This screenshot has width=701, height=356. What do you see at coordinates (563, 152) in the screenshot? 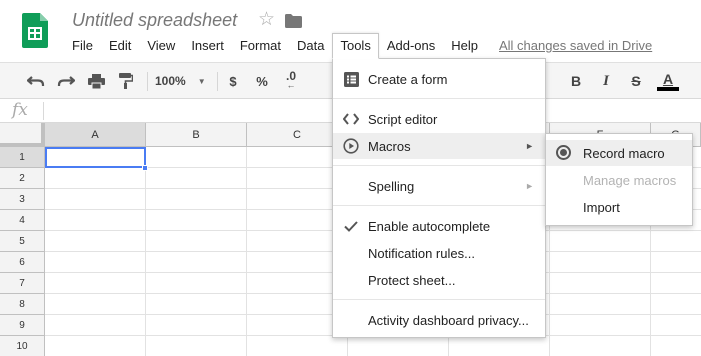
I see `radio-record-icon` at bounding box center [563, 152].